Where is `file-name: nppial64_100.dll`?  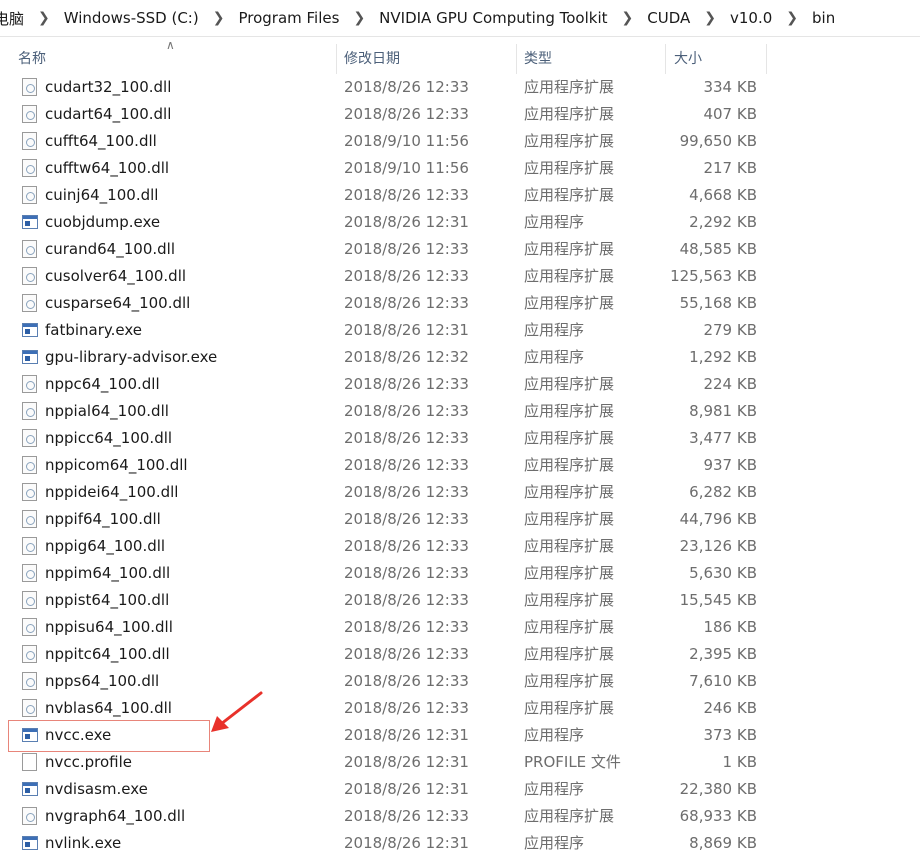
file-name: nppial64_100.dll is located at coordinates (107, 411).